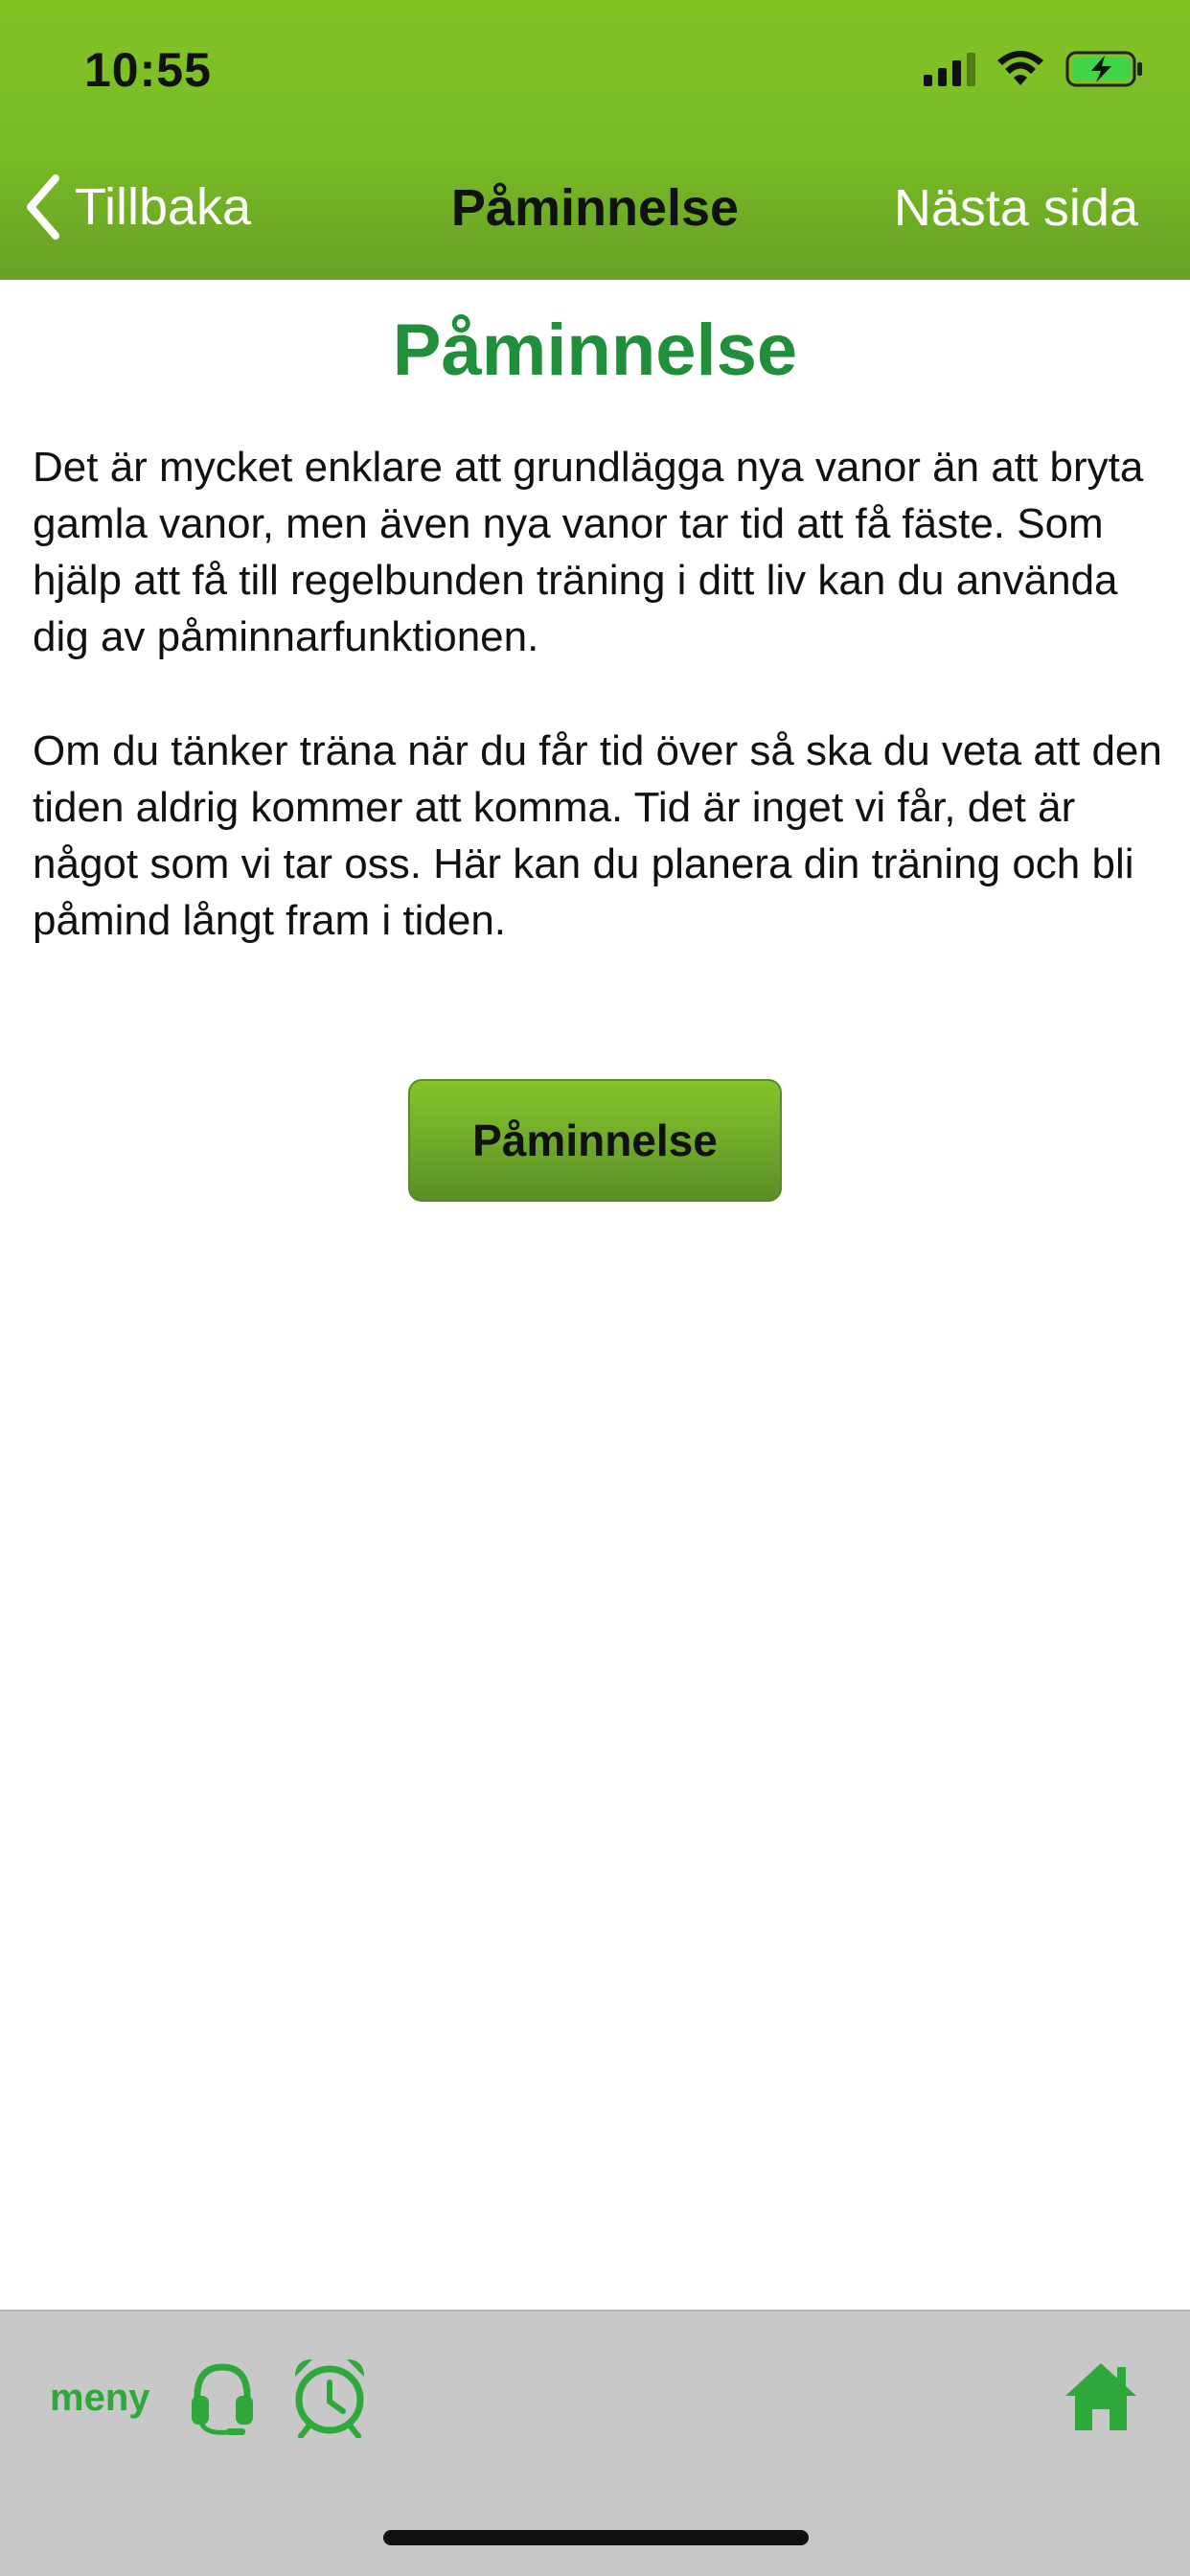 The image size is (1190, 2576). Describe the element at coordinates (163, 207) in the screenshot. I see `back-button-label: Tillbaka` at that location.